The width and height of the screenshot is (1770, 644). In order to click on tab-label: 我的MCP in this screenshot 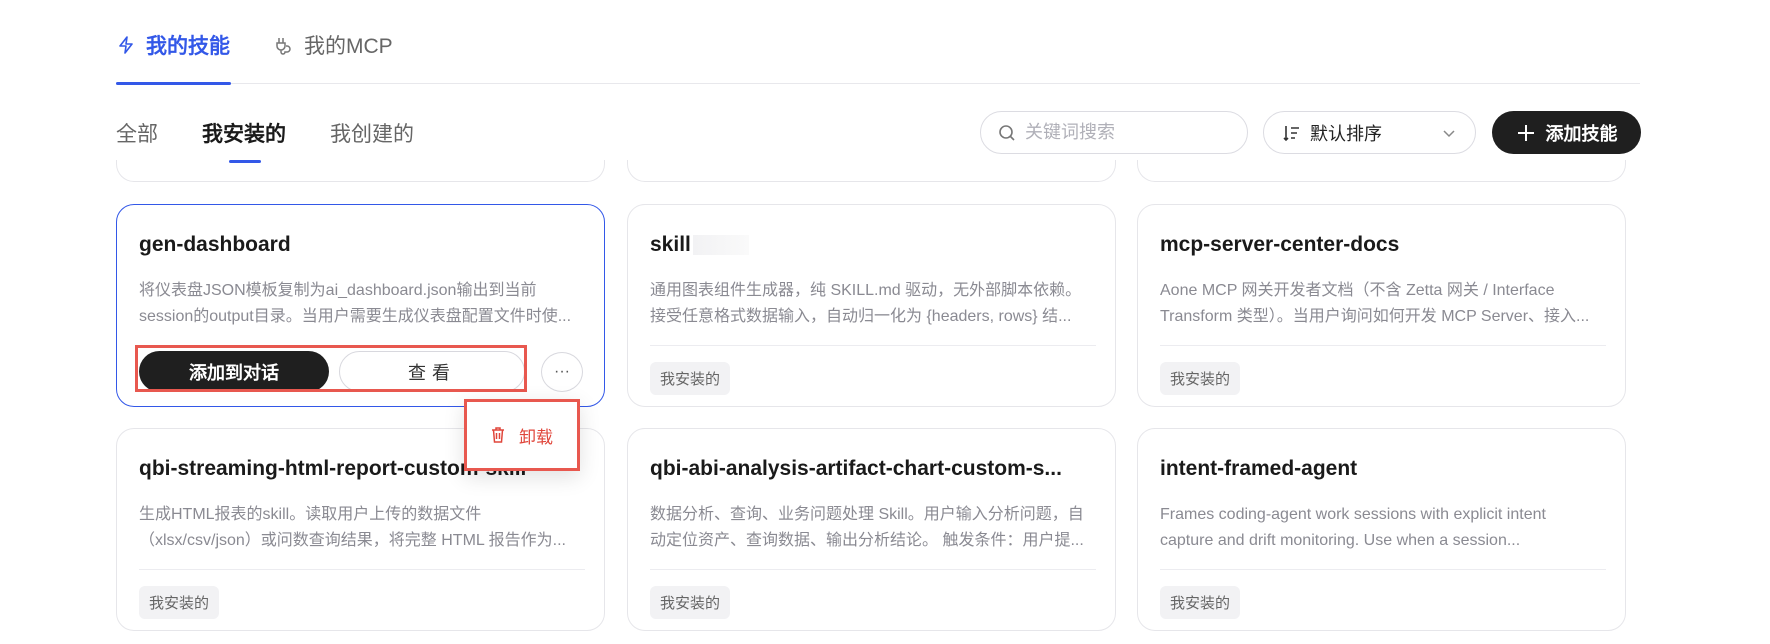, I will do `click(348, 46)`.